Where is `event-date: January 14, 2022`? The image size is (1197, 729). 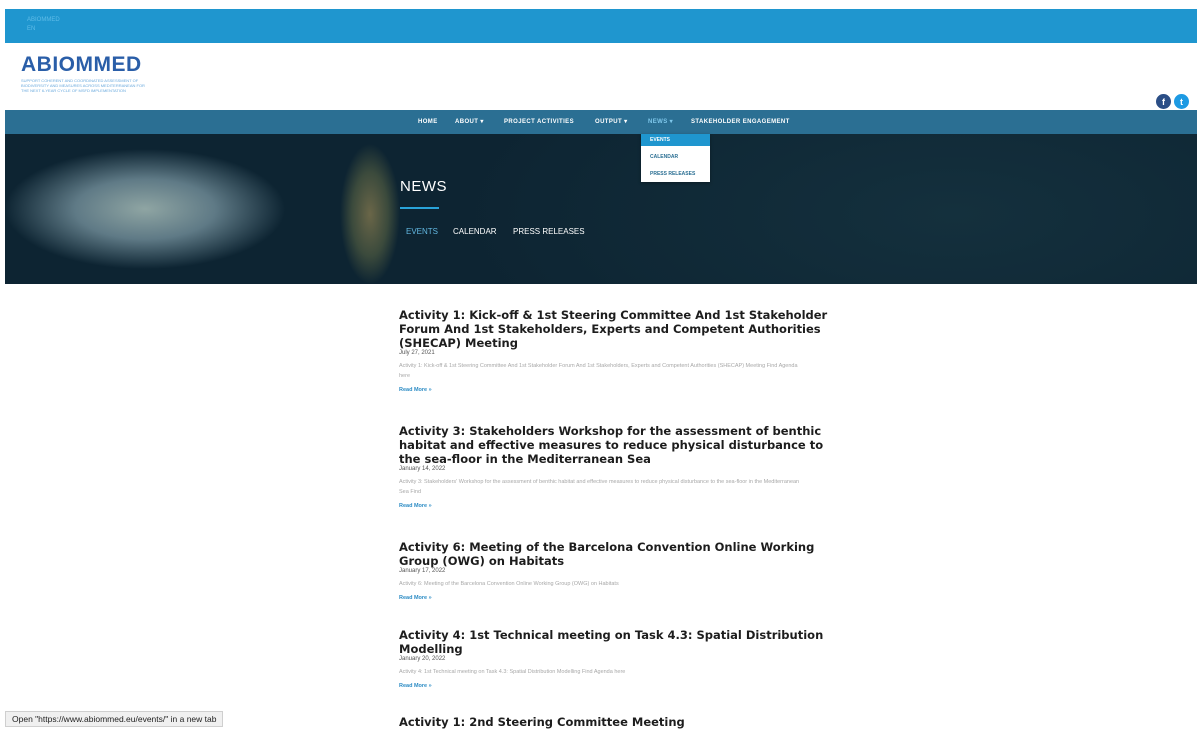
event-date: January 14, 2022 is located at coordinates (422, 469).